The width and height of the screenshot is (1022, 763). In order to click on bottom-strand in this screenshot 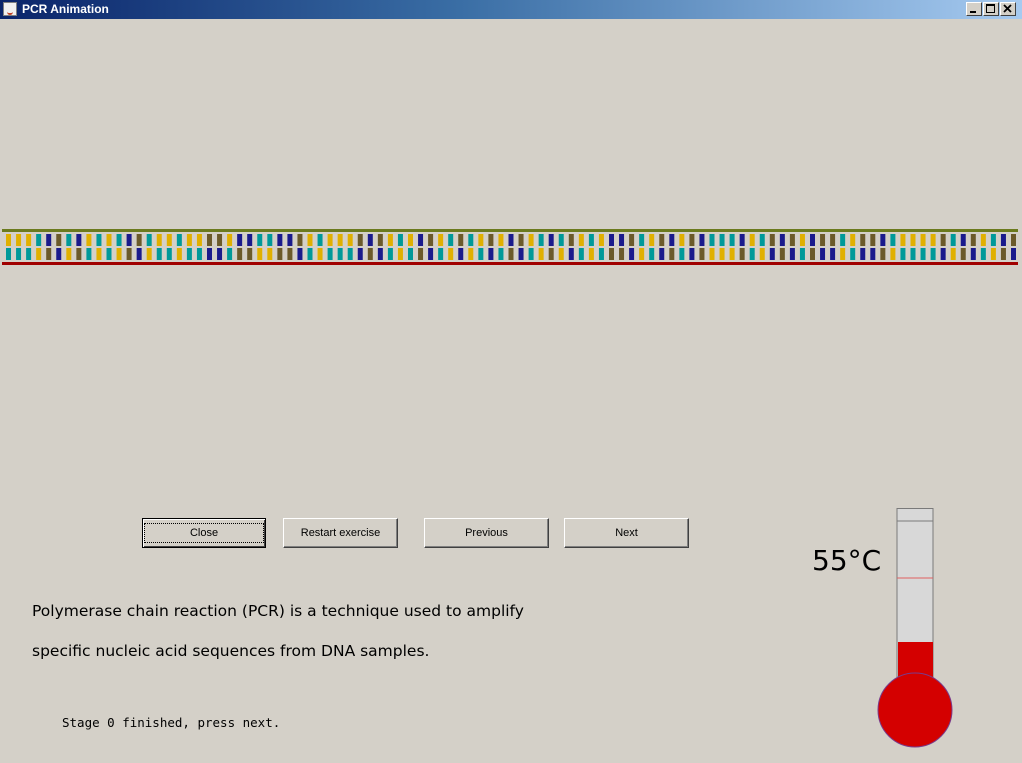, I will do `click(510, 263)`.